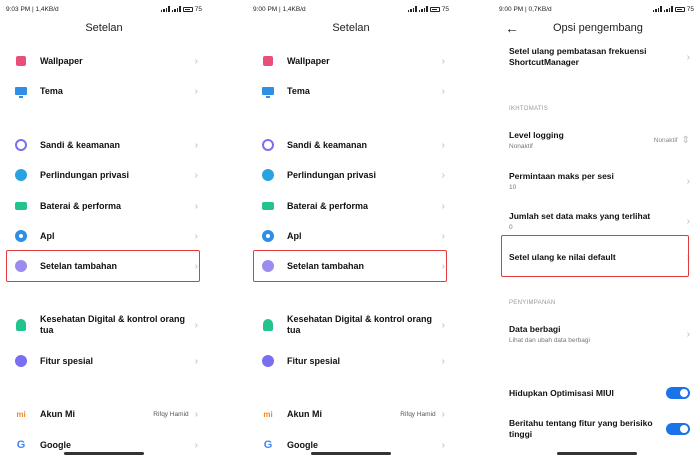 This screenshot has width=700, height=458. Describe the element at coordinates (532, 303) in the screenshot. I see `section-header: PENYIMPANAN` at that location.